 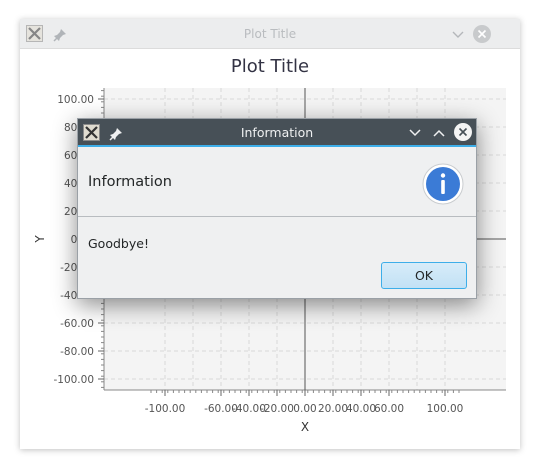 What do you see at coordinates (277, 133) in the screenshot?
I see `dialog-titlebar: Information` at bounding box center [277, 133].